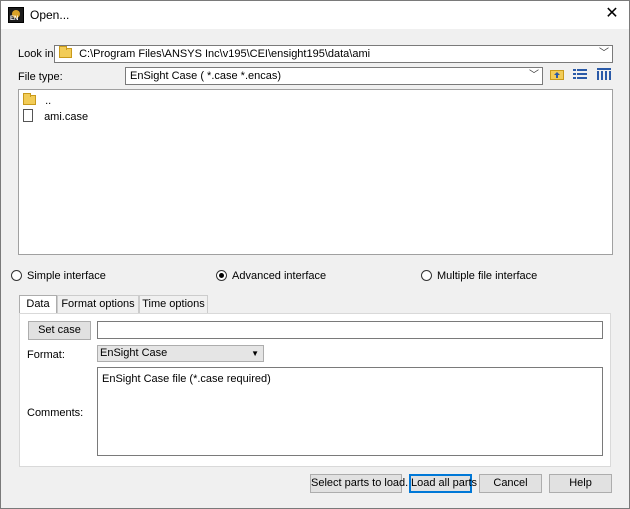 The width and height of the screenshot is (630, 509). Describe the element at coordinates (180, 353) in the screenshot. I see `format-select: EnSight Case ▼` at that location.